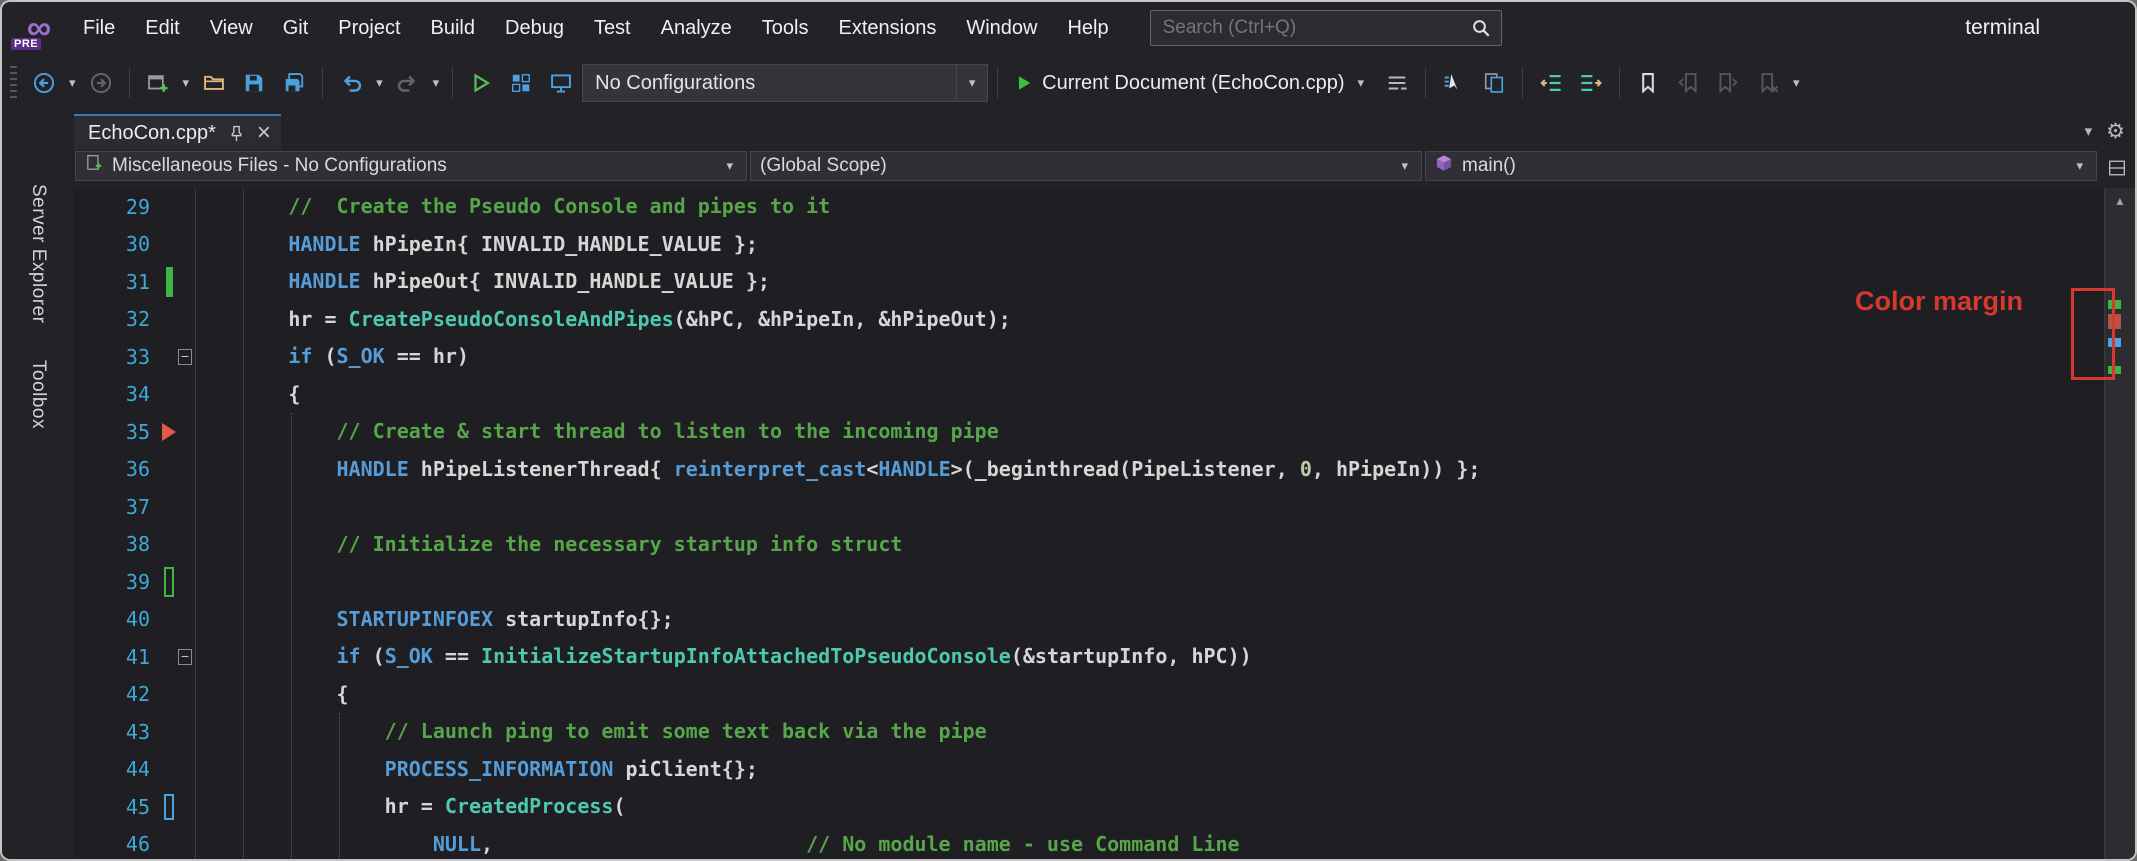  I want to click on menu-item-test: Test, so click(612, 28).